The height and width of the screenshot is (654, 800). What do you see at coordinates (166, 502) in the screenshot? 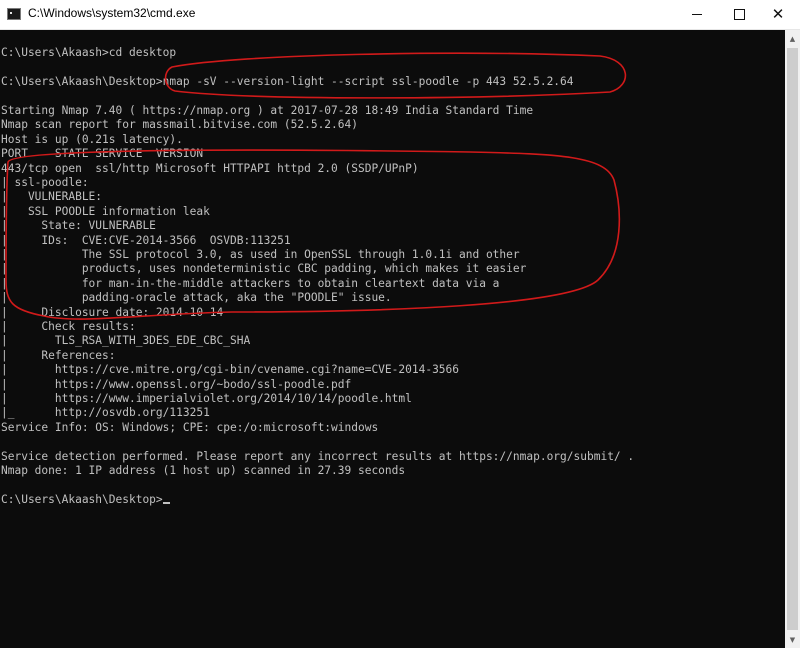
I see `text-cursor` at bounding box center [166, 502].